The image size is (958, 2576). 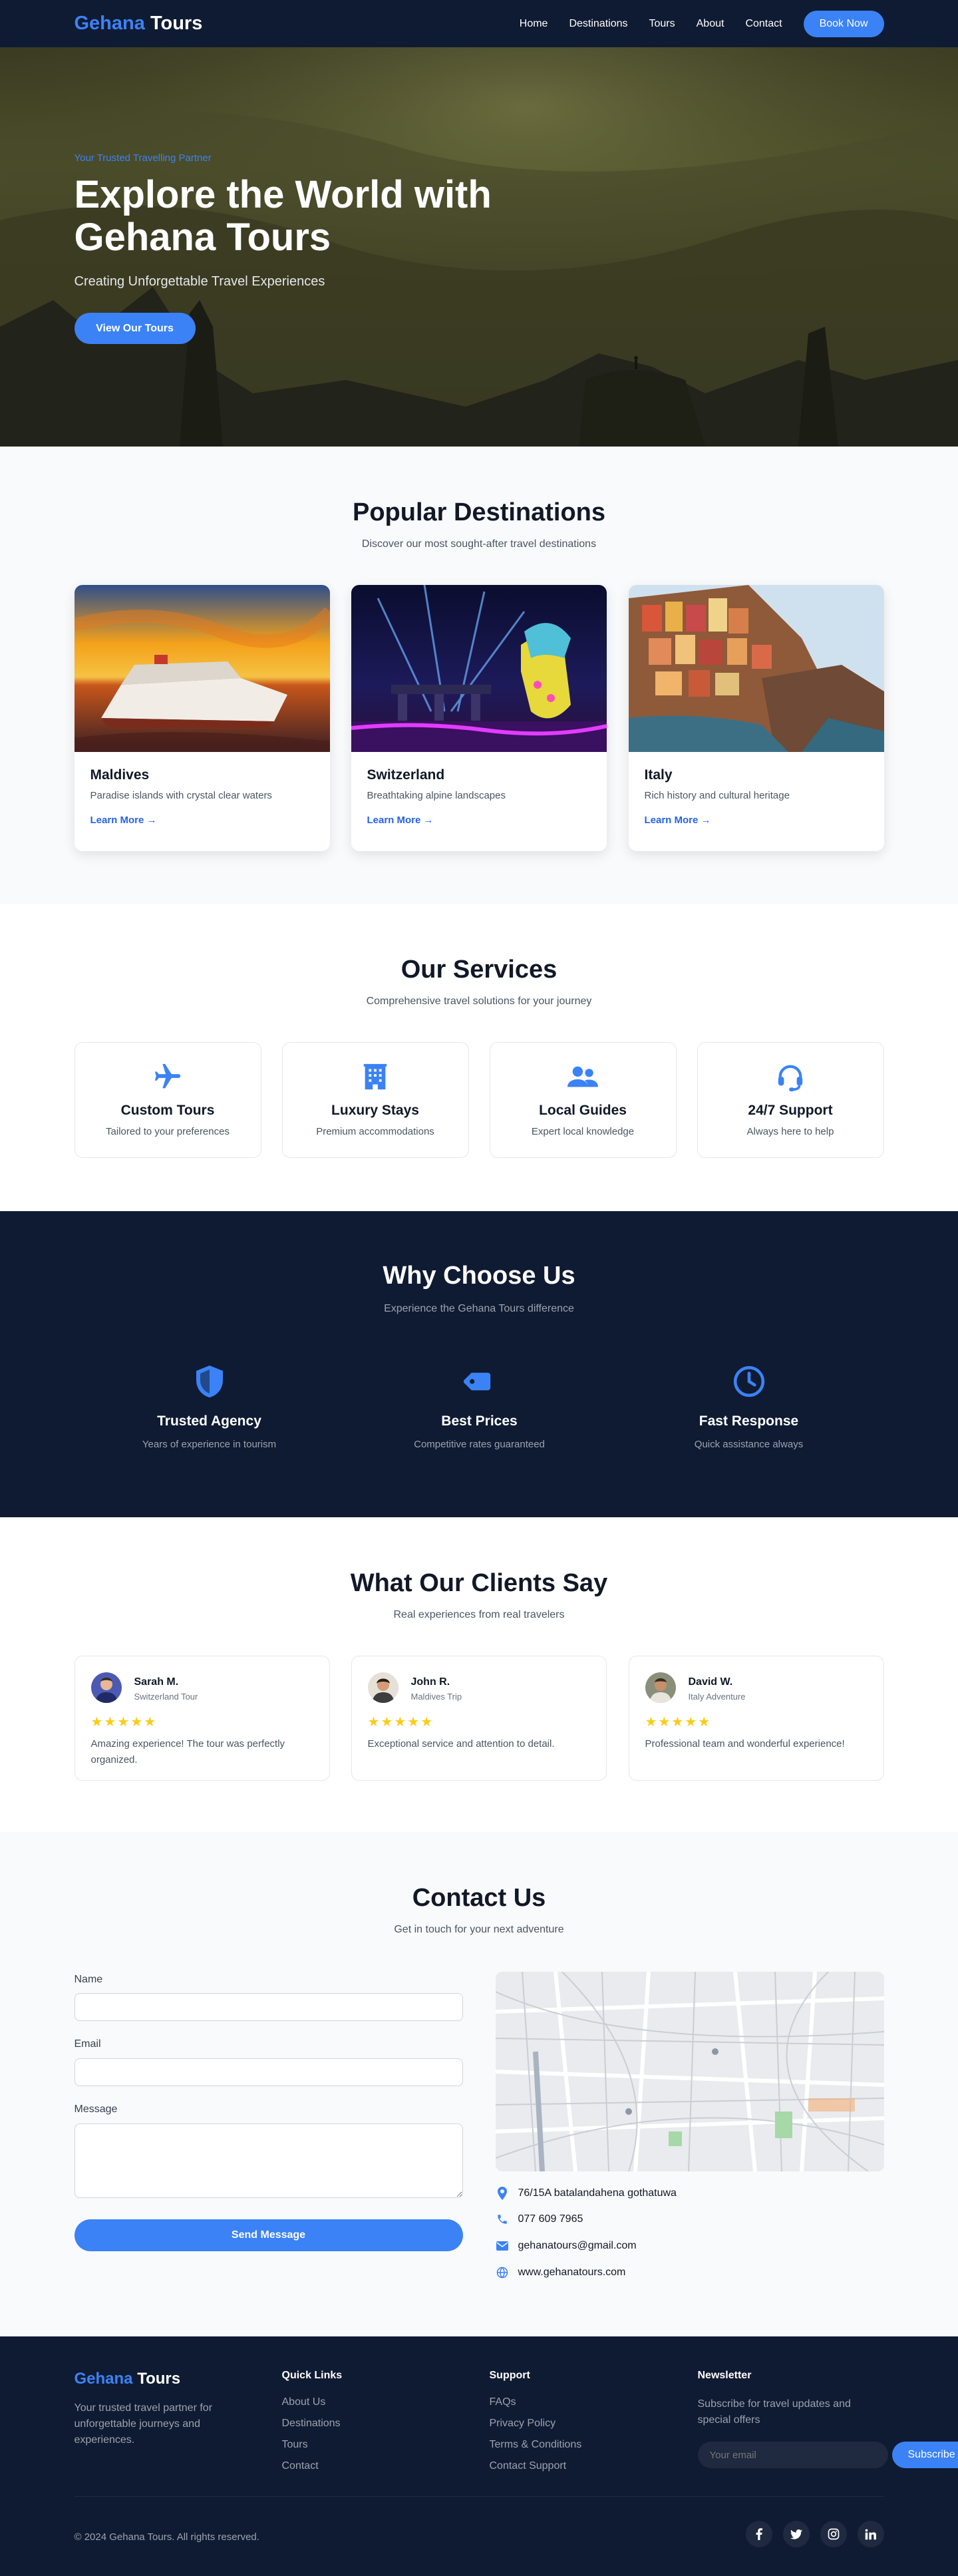 What do you see at coordinates (135, 329) in the screenshot?
I see `view-tours-button: View Our Tours` at bounding box center [135, 329].